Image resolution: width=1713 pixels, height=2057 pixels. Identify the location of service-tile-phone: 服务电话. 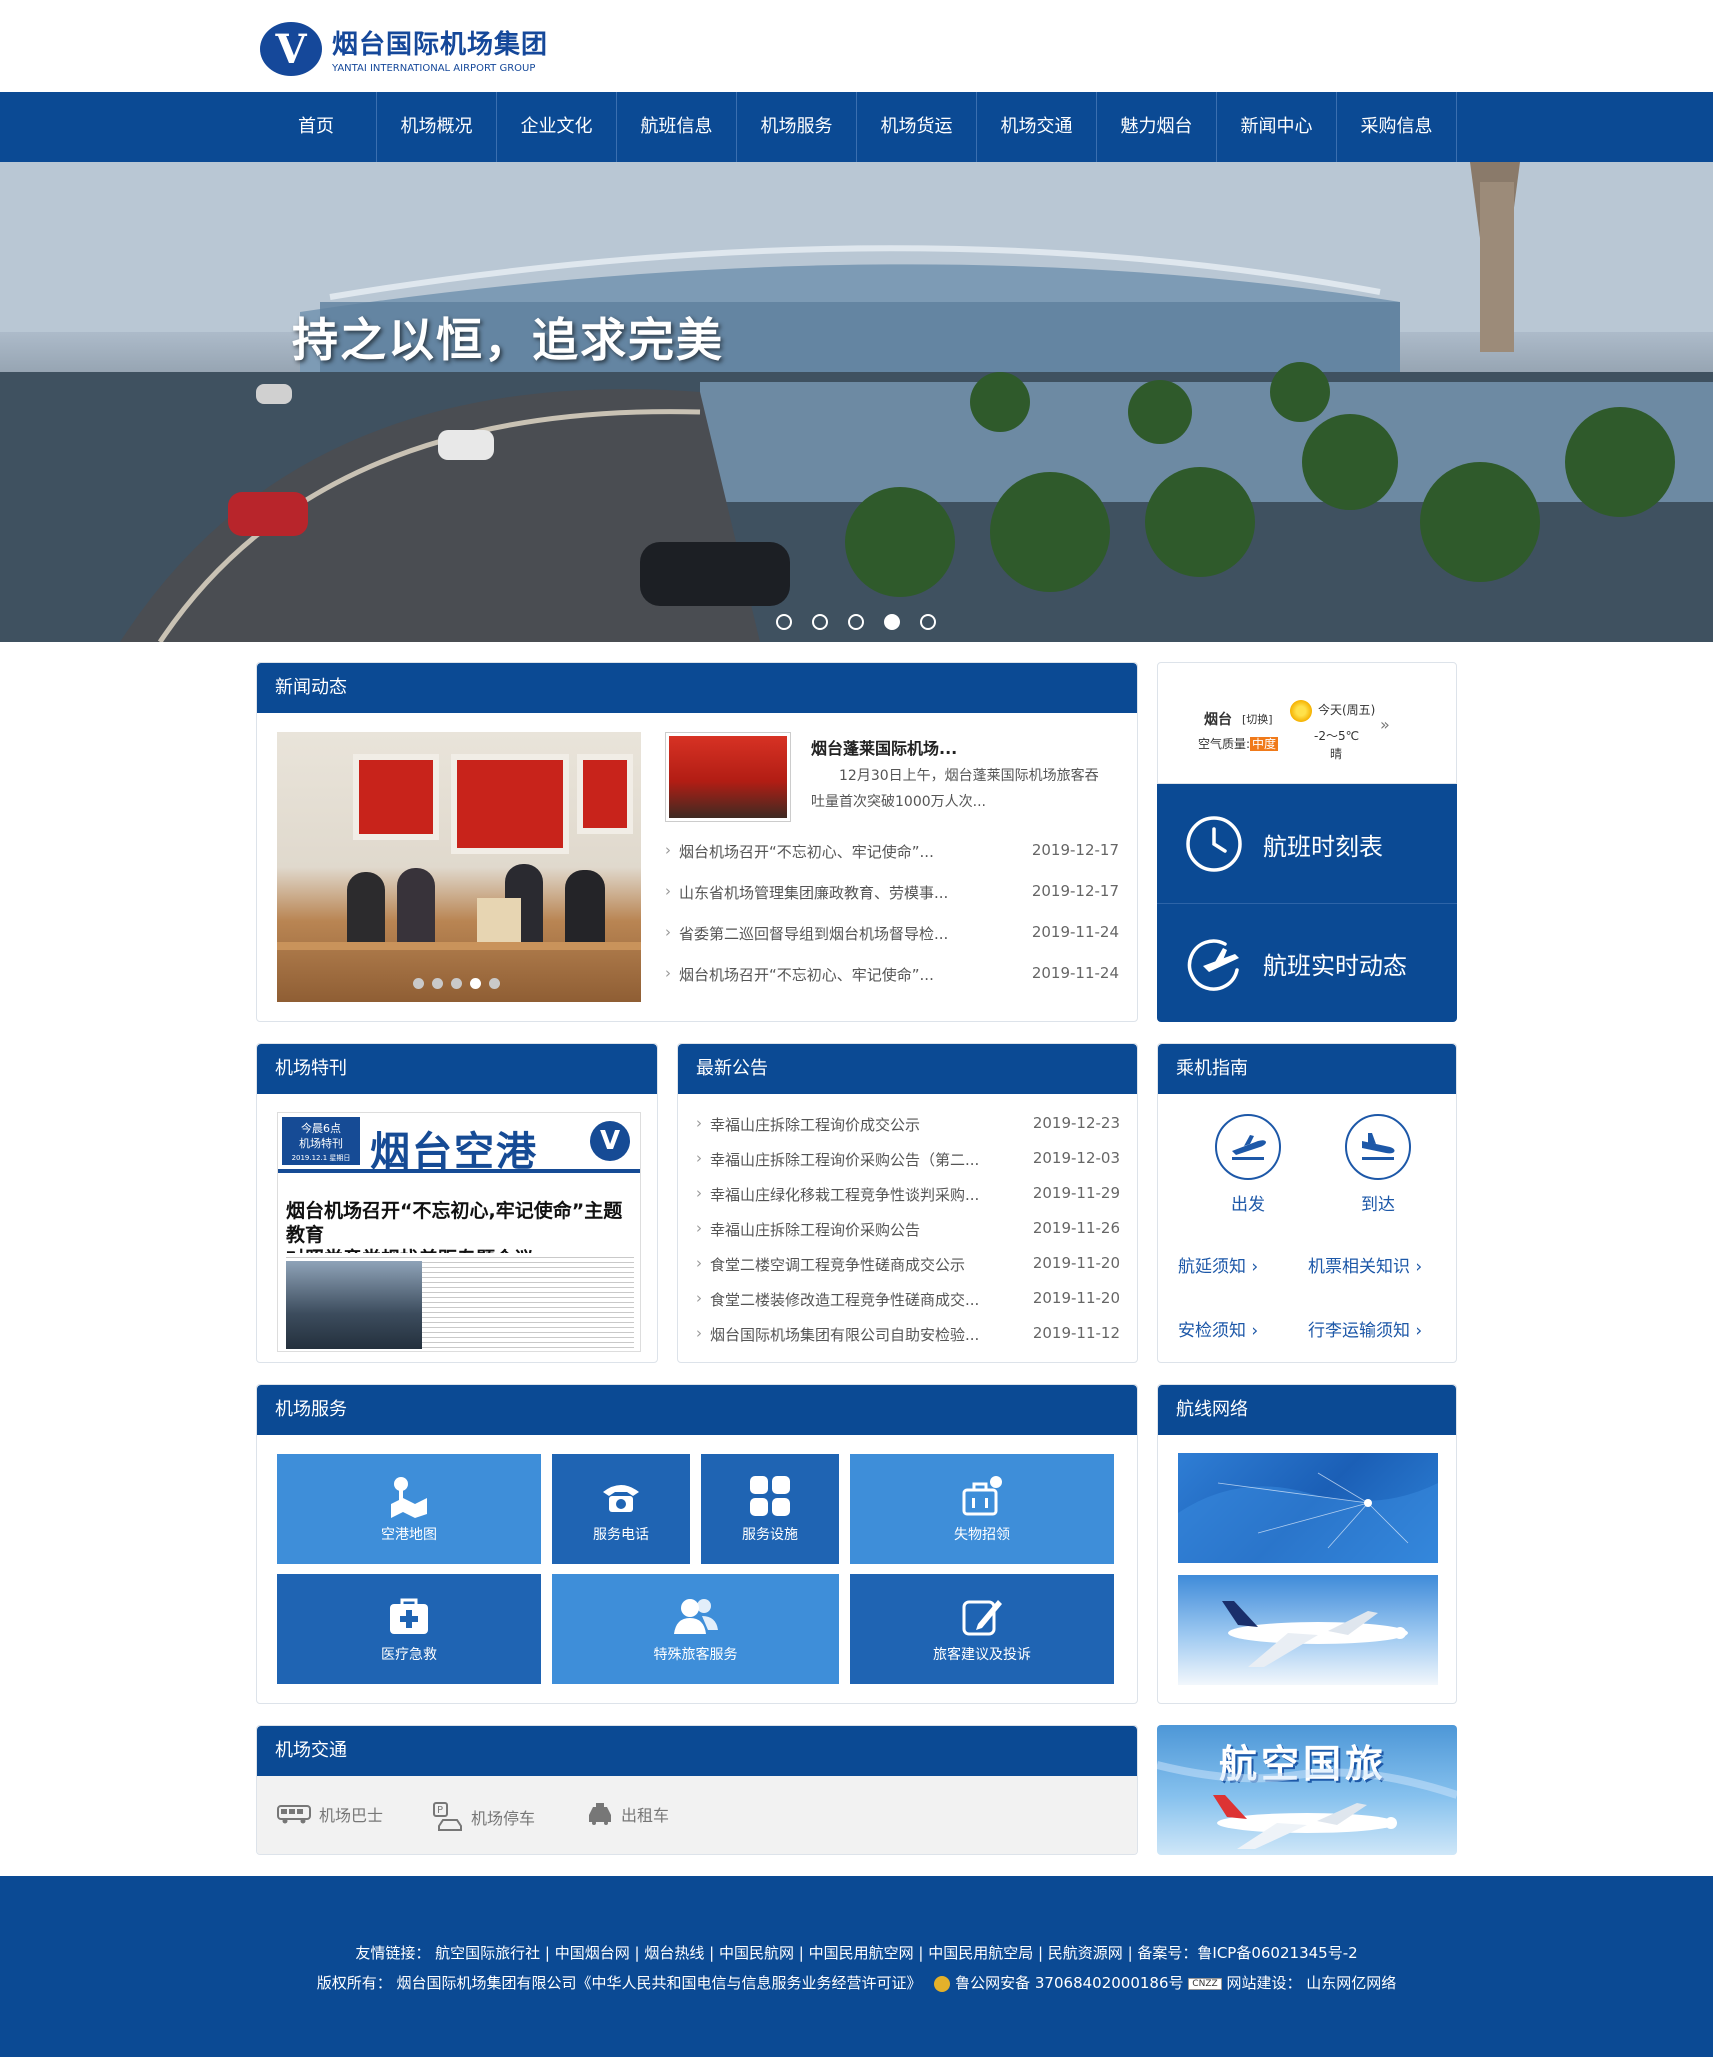
(621, 1509).